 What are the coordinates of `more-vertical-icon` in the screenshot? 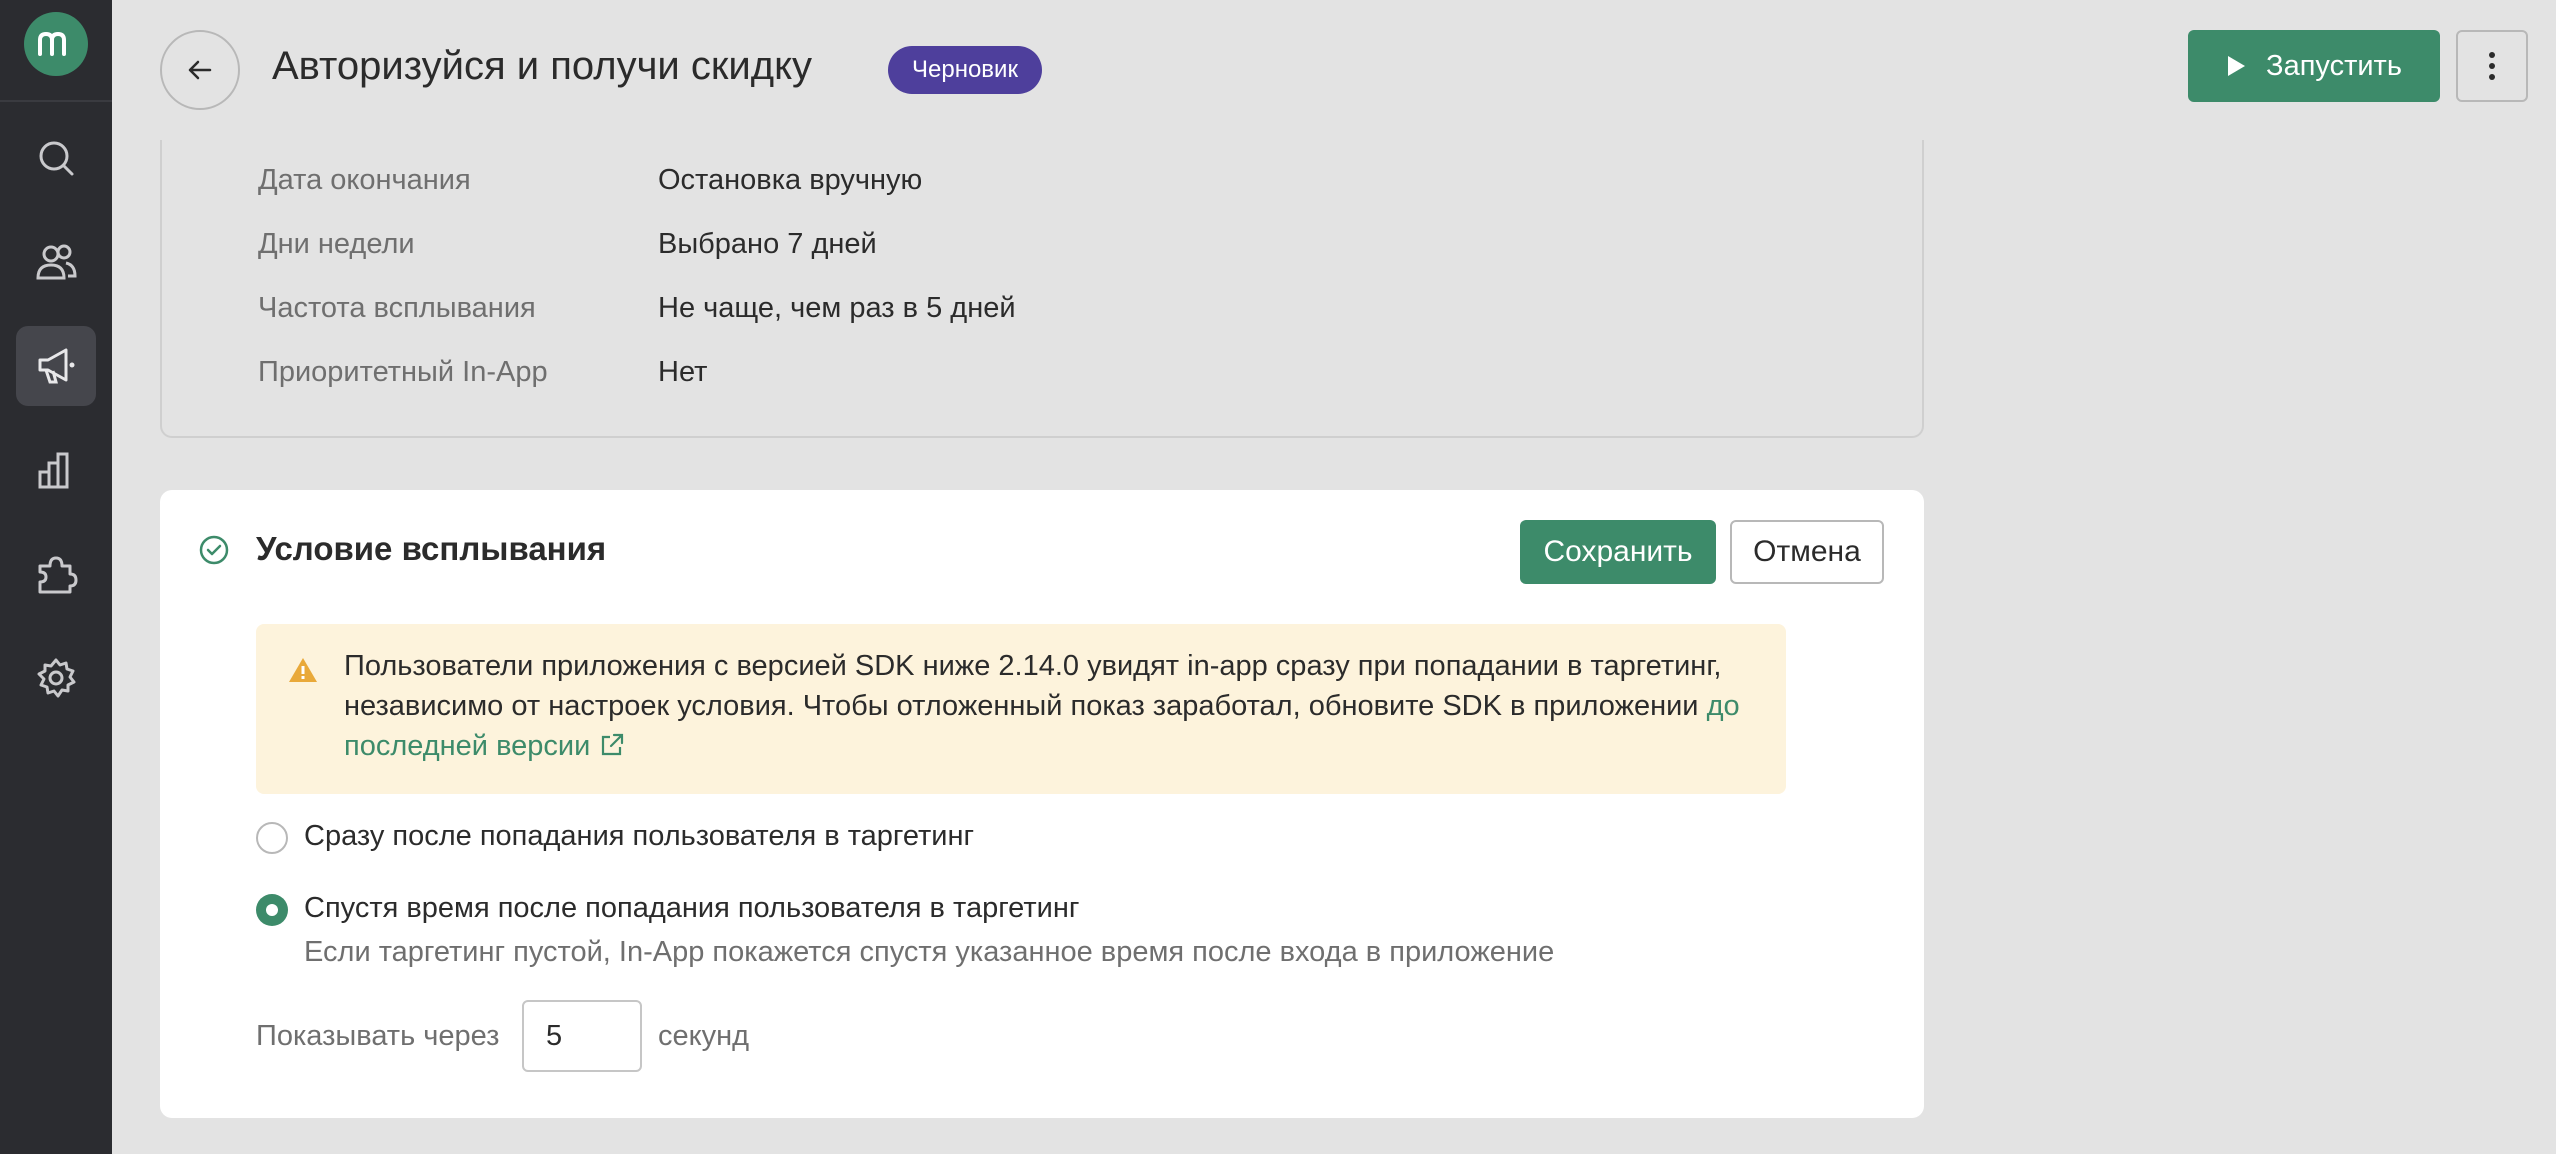 It's located at (2492, 66).